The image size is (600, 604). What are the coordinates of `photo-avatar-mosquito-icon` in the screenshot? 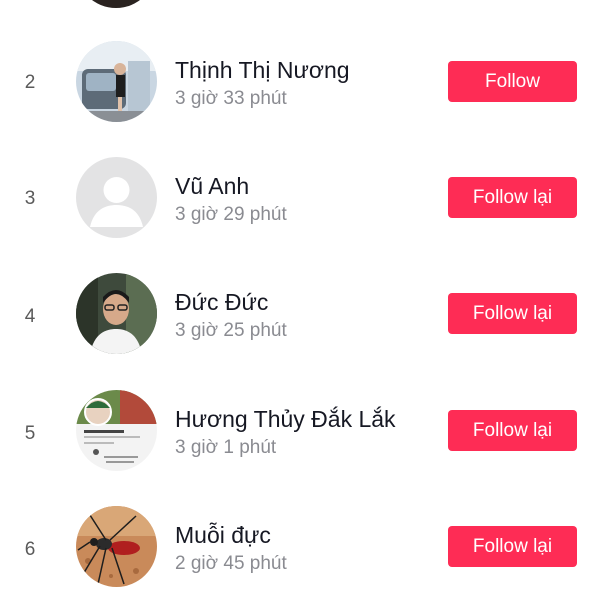 It's located at (116, 546).